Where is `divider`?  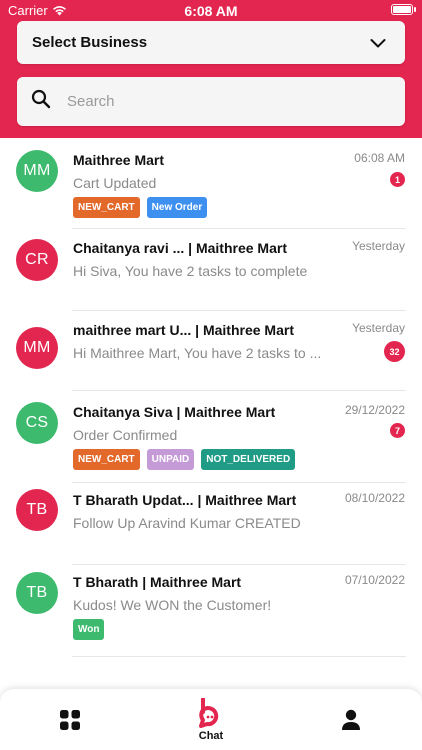
divider is located at coordinates (239, 656).